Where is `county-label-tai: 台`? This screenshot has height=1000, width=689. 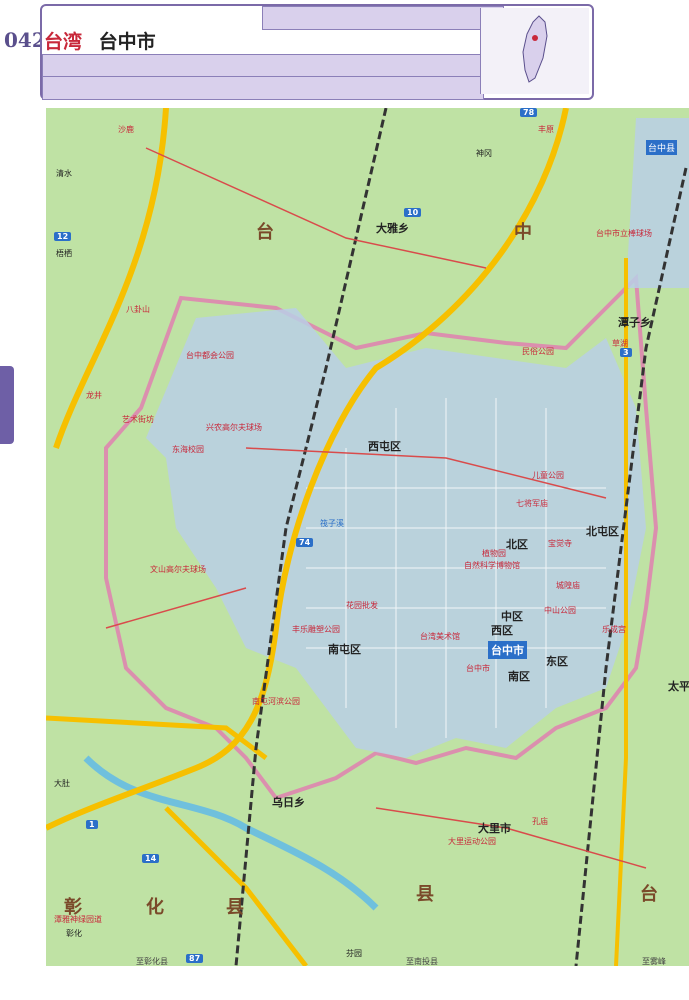
county-label-tai: 台 is located at coordinates (265, 232).